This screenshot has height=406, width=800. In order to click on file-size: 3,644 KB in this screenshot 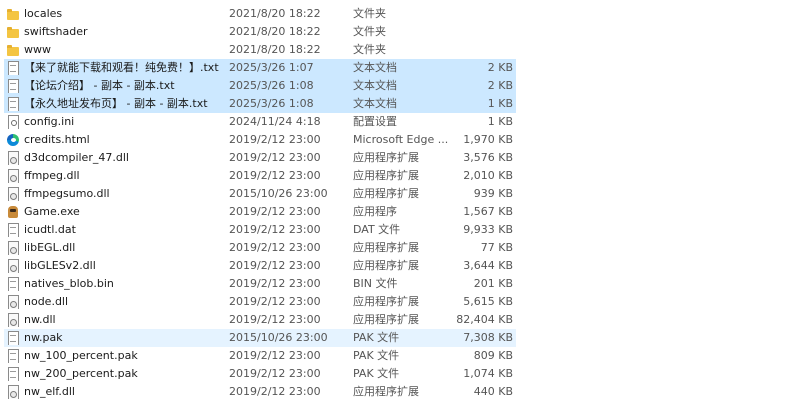, I will do `click(488, 265)`.